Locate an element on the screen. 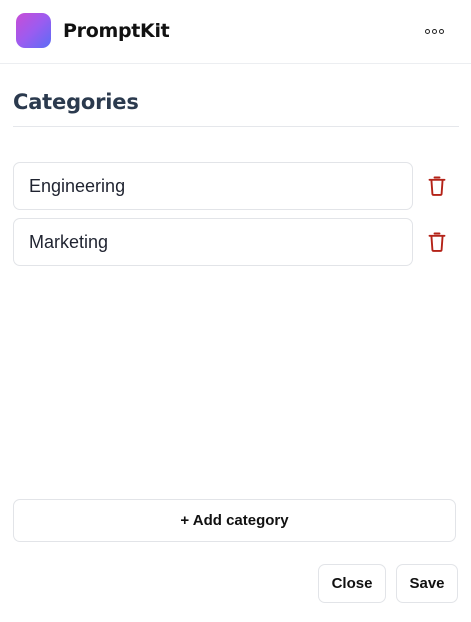  section-title: Categories is located at coordinates (76, 102).